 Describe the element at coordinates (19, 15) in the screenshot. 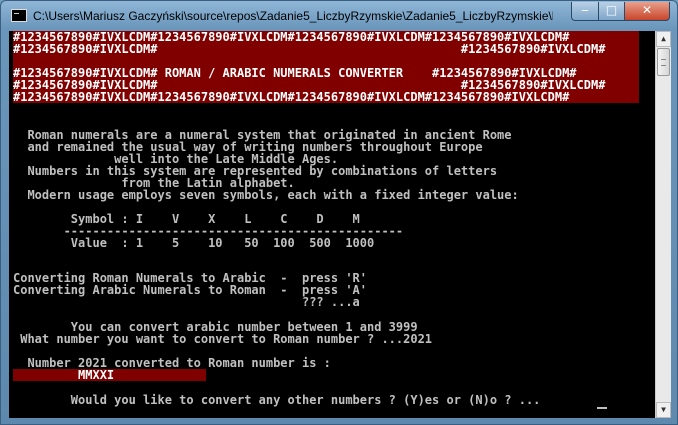

I see `console-app-icon` at that location.